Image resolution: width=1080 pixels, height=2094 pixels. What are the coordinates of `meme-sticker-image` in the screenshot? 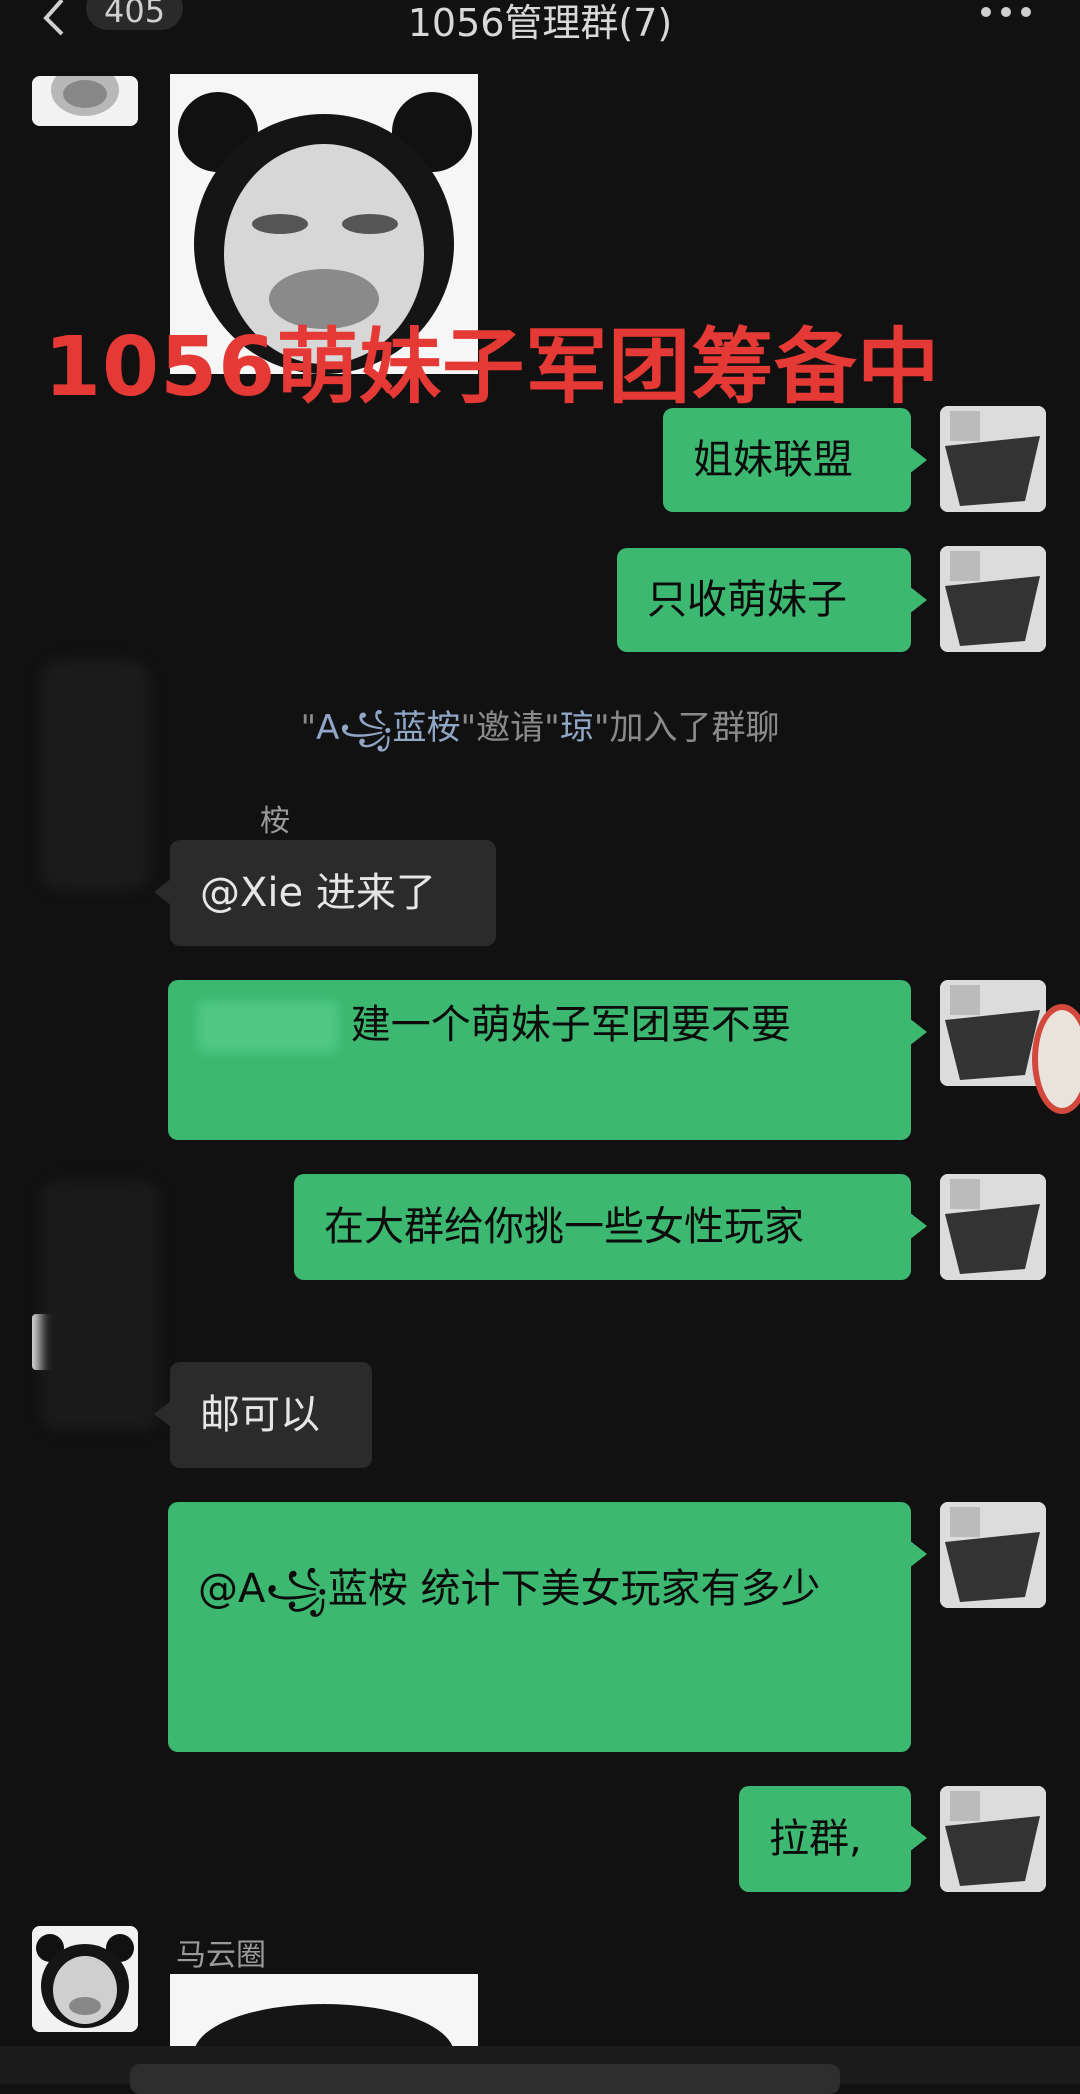 It's located at (324, 2010).